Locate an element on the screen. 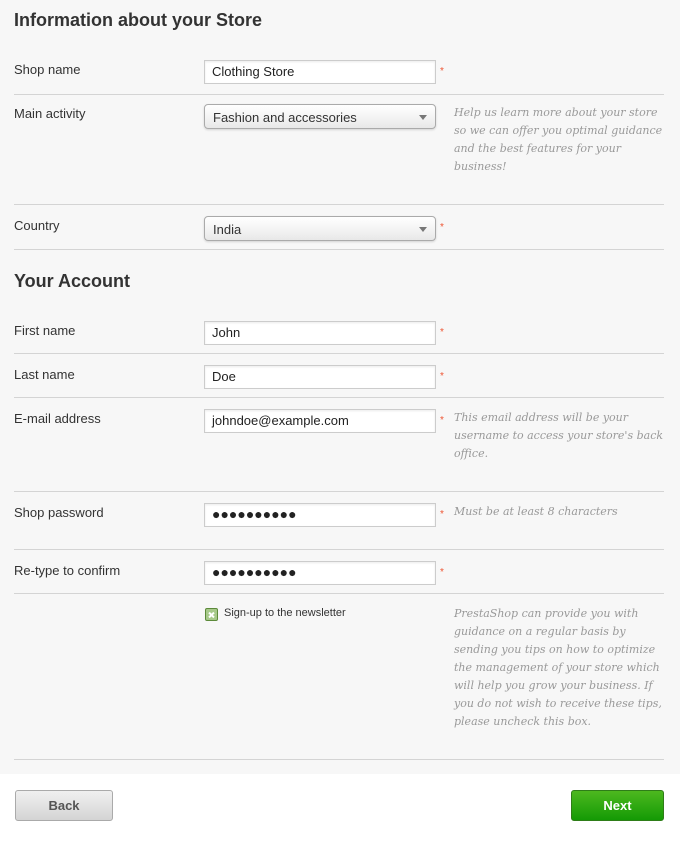 Image resolution: width=680 pixels, height=845 pixels. last-name-label: Last name is located at coordinates (44, 374).